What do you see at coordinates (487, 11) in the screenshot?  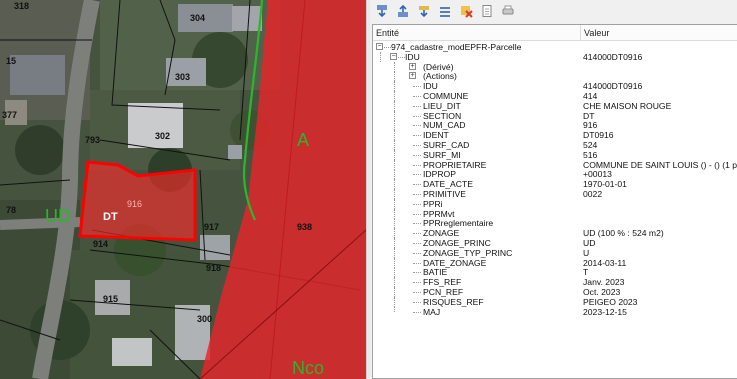 I see `copy-icon` at bounding box center [487, 11].